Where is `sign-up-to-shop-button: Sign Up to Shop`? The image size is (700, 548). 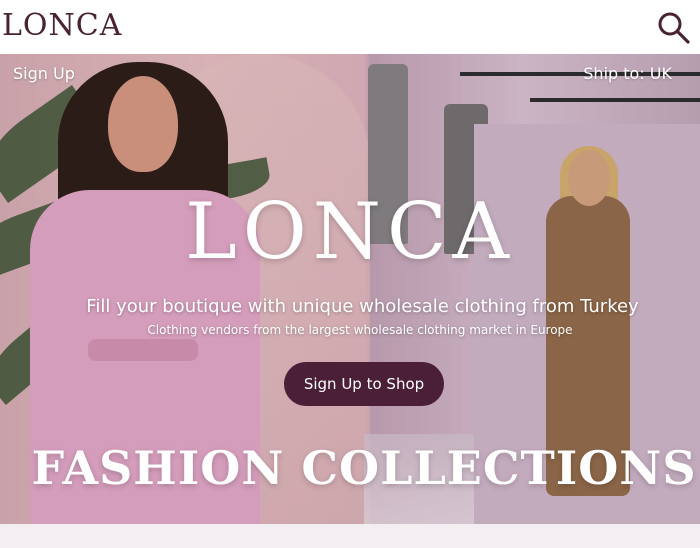
sign-up-to-shop-button: Sign Up to Shop is located at coordinates (364, 384).